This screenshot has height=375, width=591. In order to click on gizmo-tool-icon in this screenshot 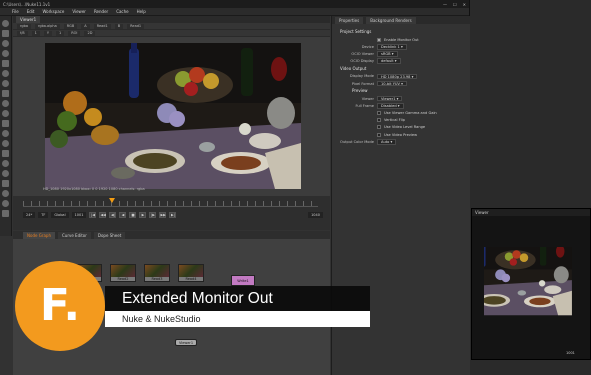, I will do `click(5, 203)`.